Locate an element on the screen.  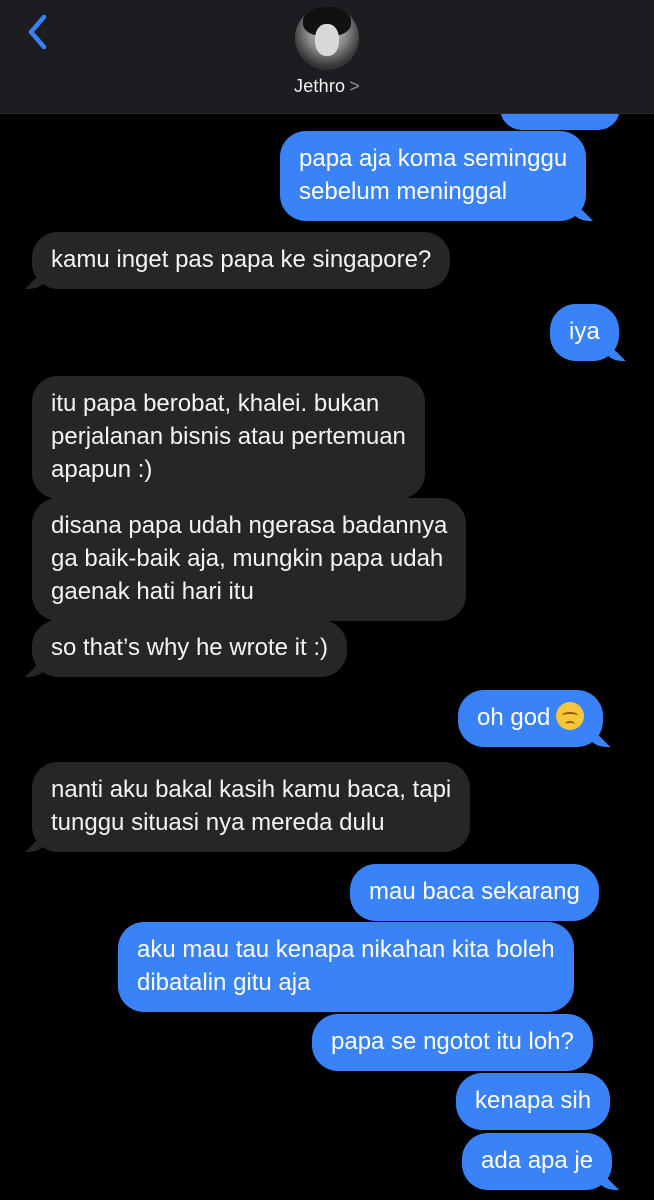
message-line: papa se ngotot itu loh? is located at coordinates (452, 1041).